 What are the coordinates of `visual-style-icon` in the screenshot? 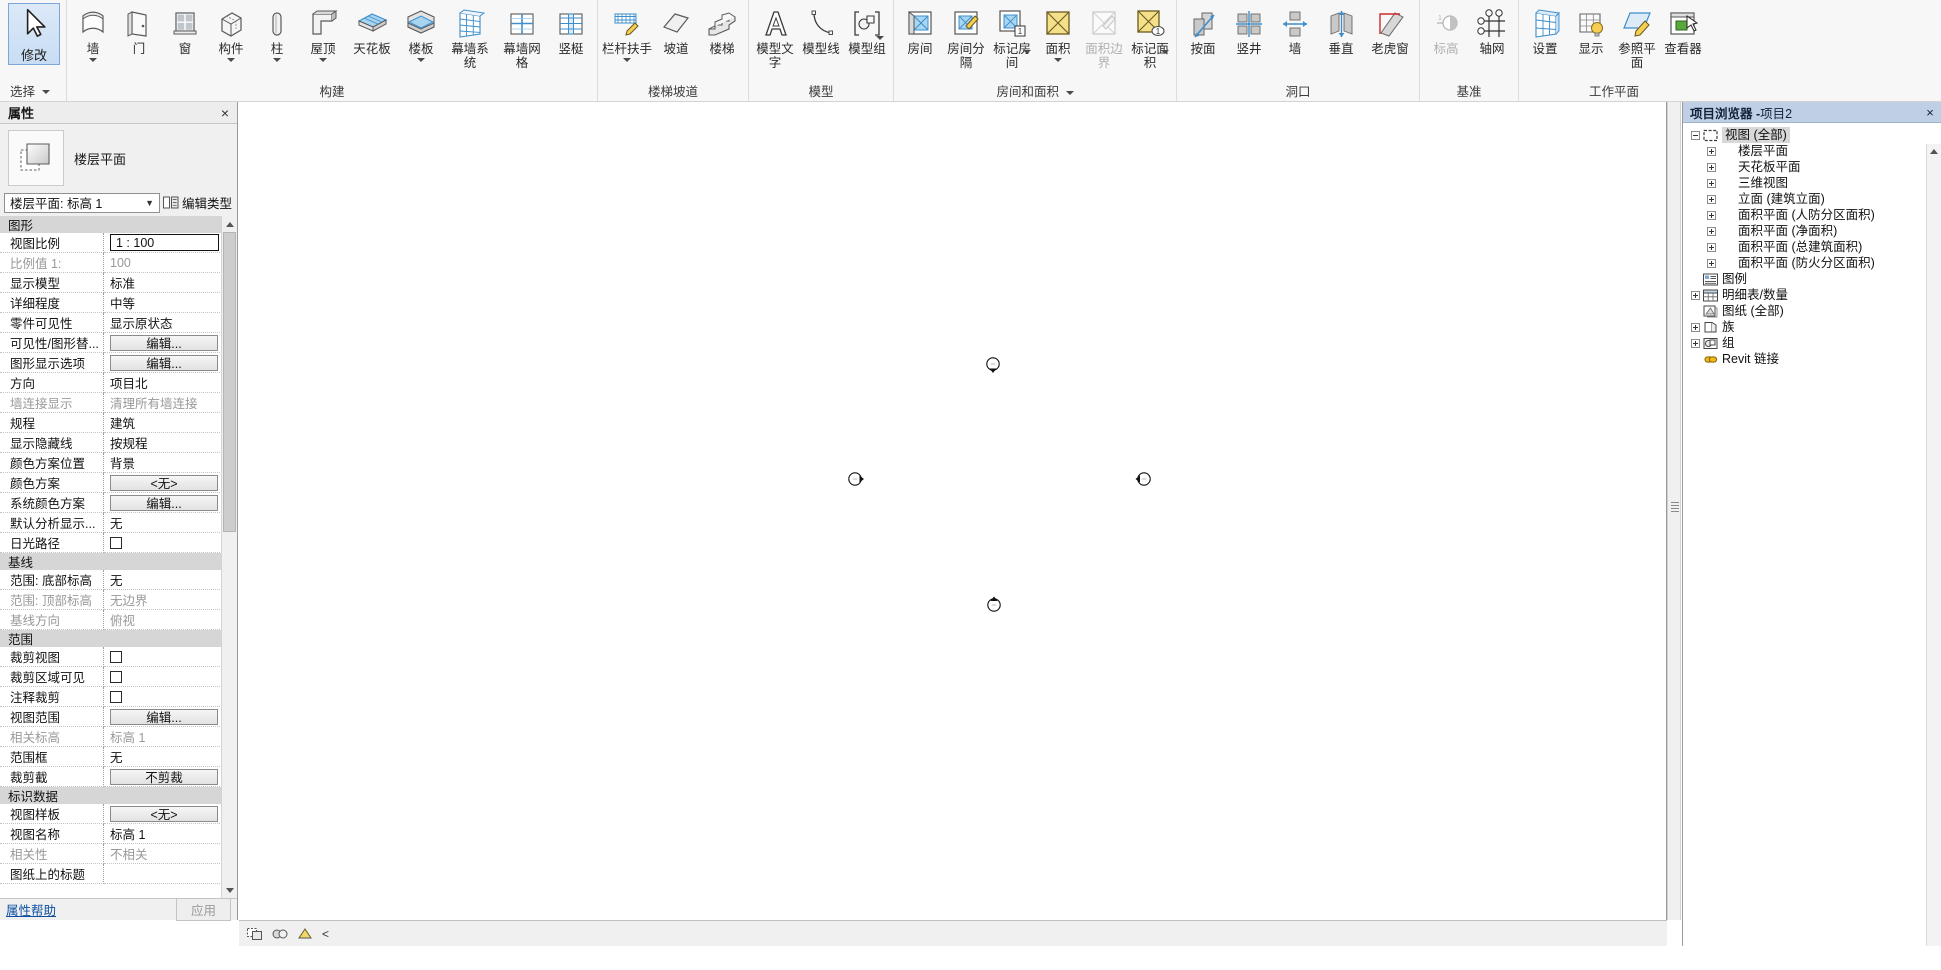 It's located at (305, 933).